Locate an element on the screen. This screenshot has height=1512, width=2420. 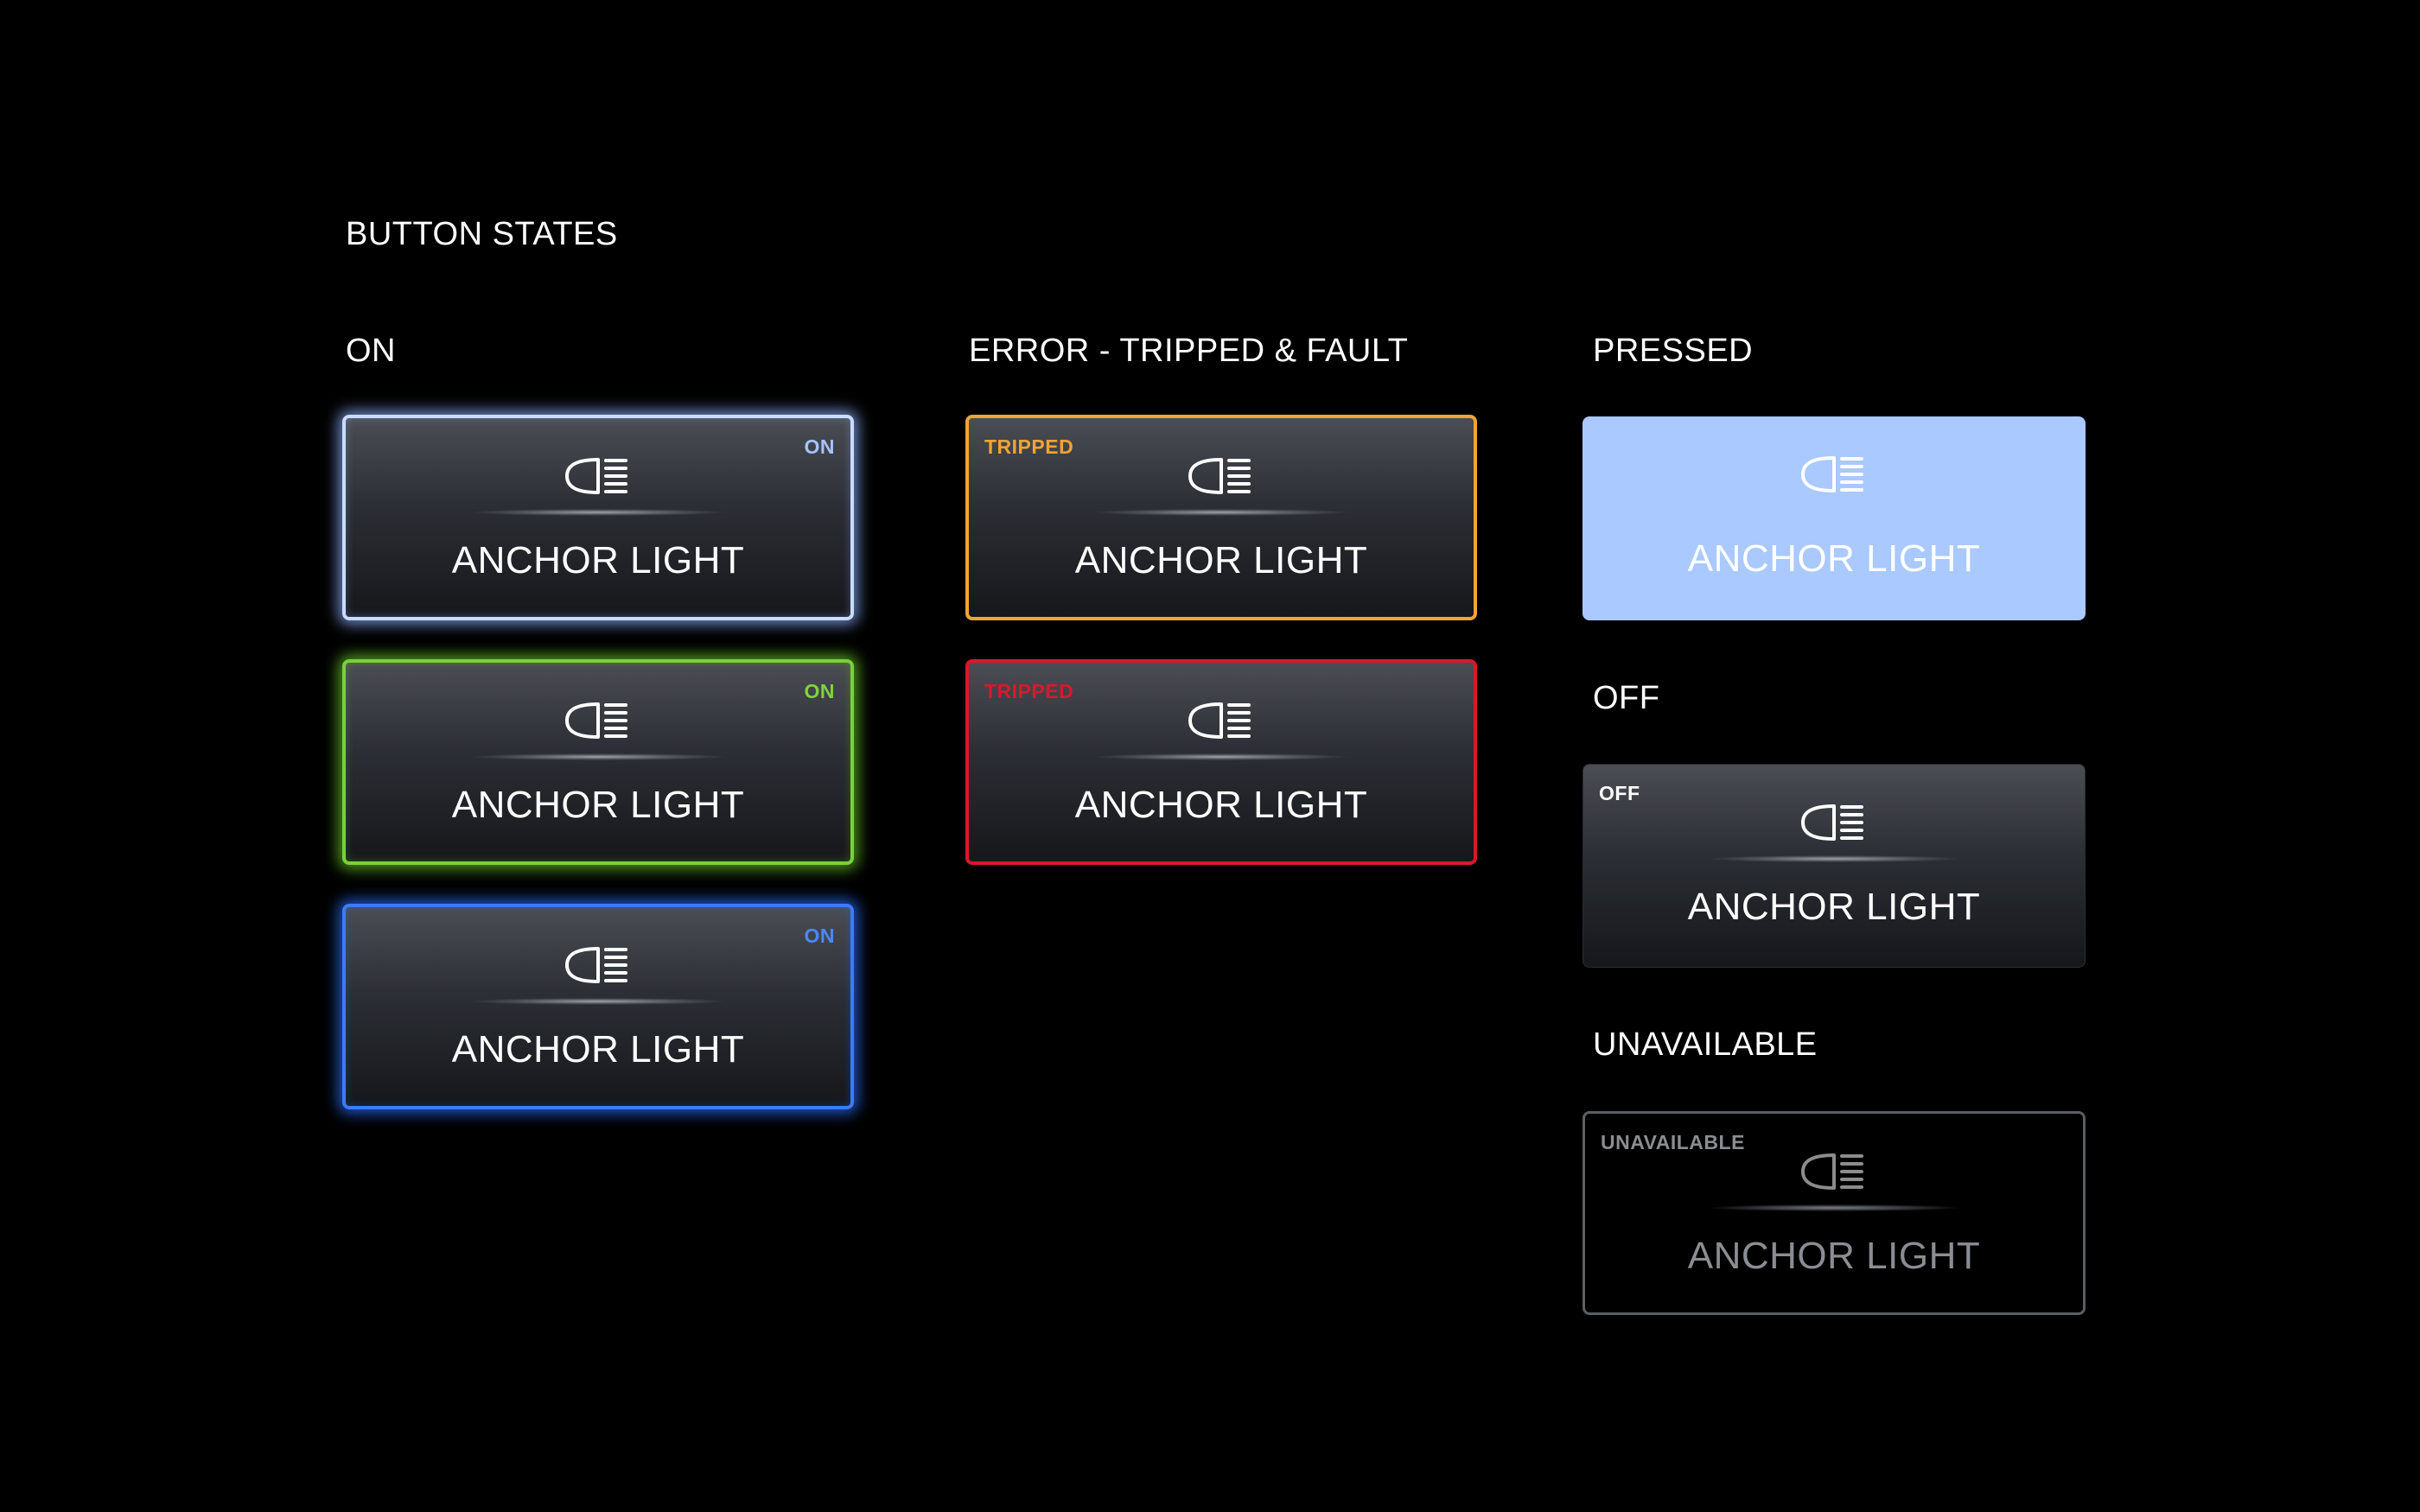
anchor-light-button-on-green: ON ANCHOR LIGHT is located at coordinates (598, 762).